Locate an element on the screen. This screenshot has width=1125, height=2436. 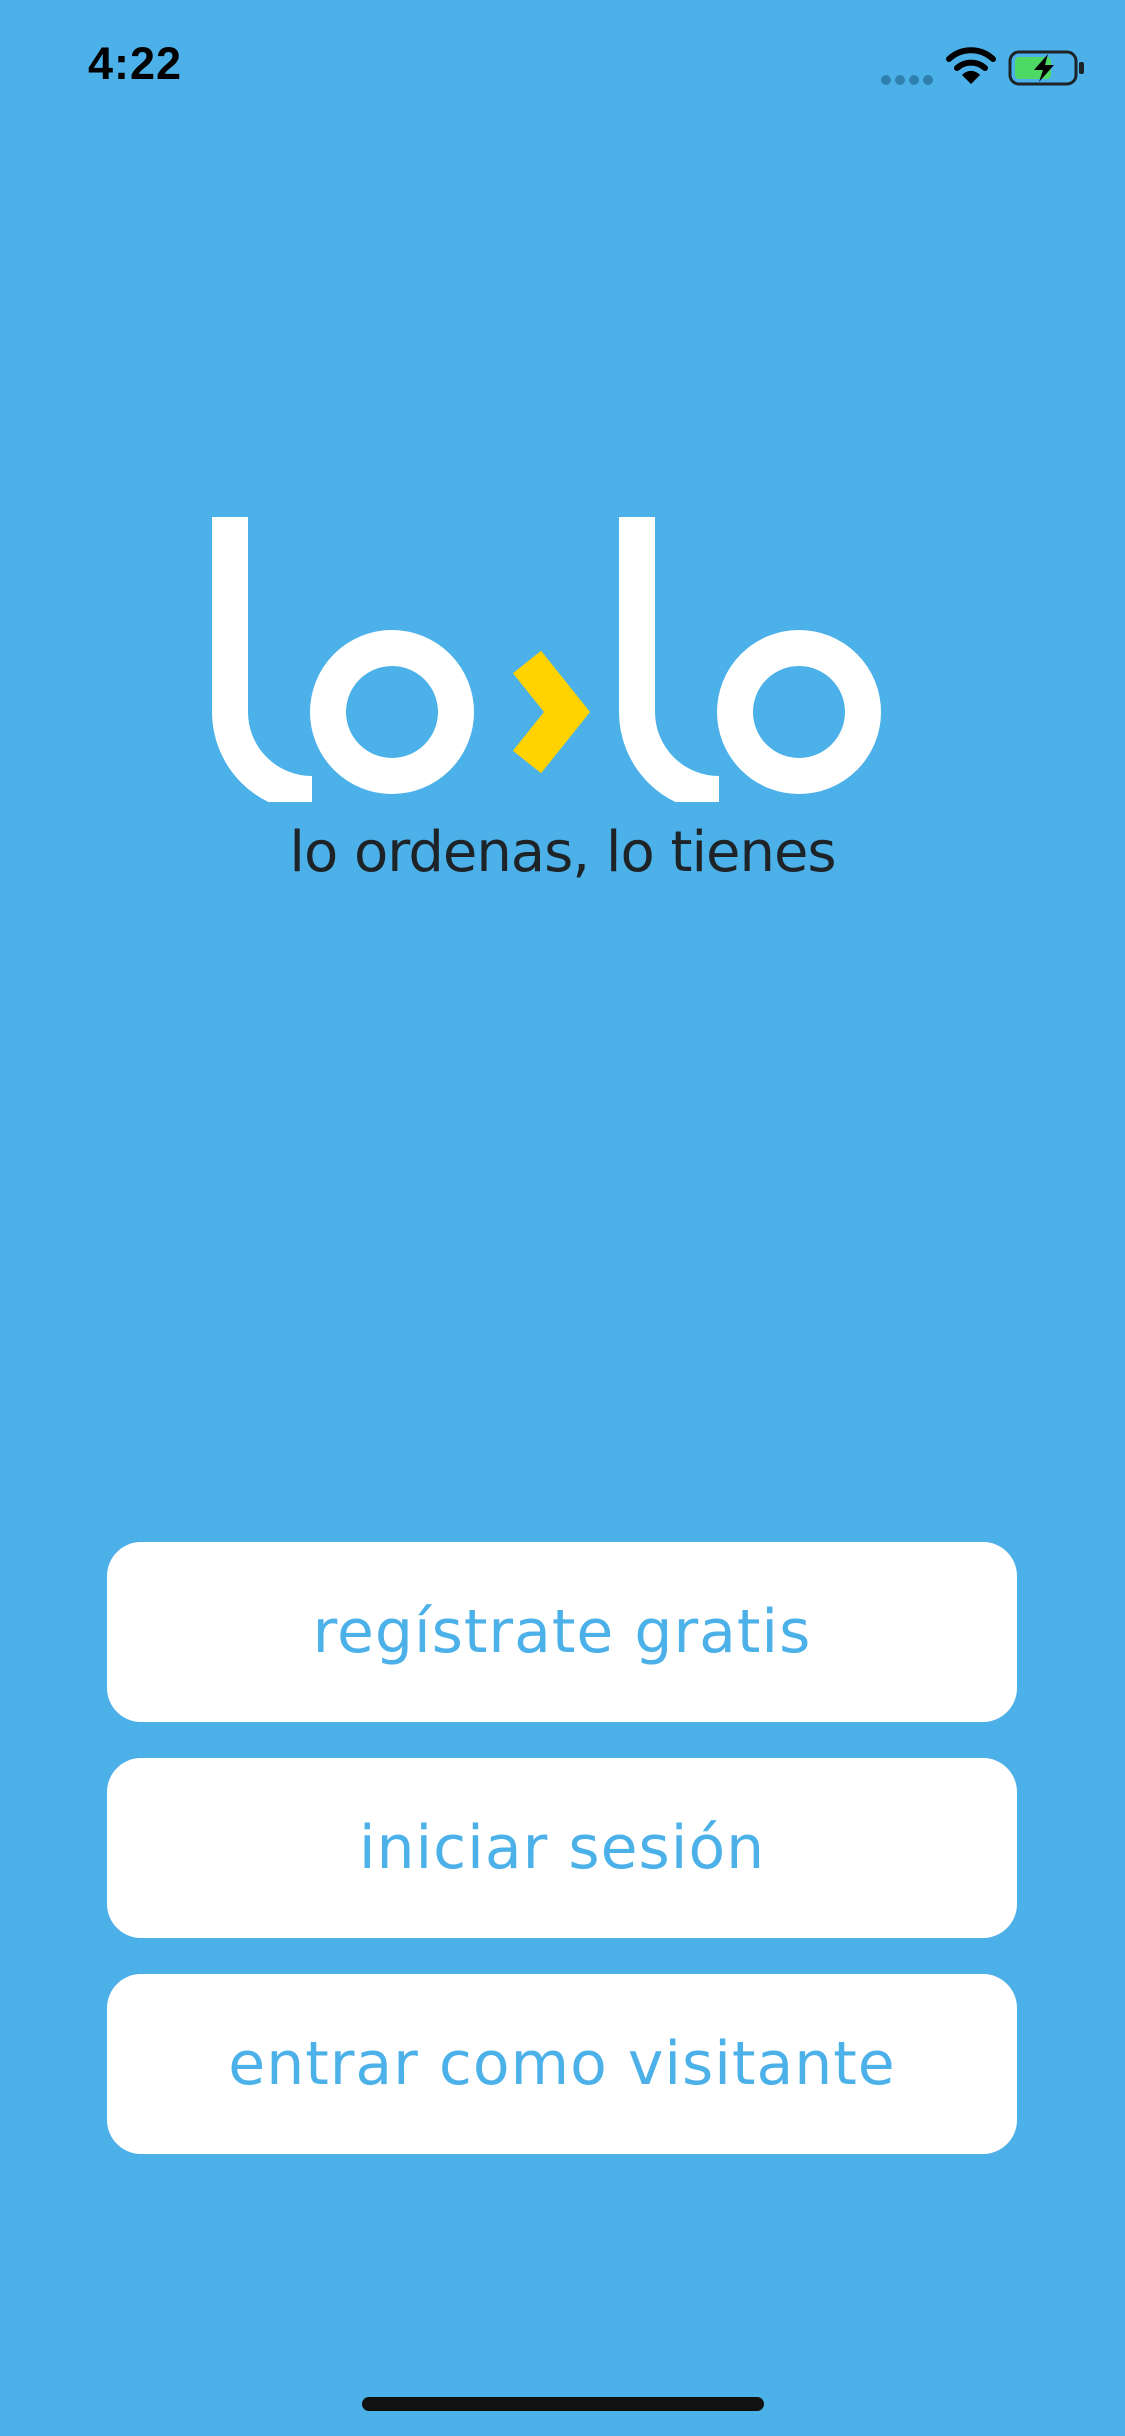
status-time: 4:22 is located at coordinates (135, 63).